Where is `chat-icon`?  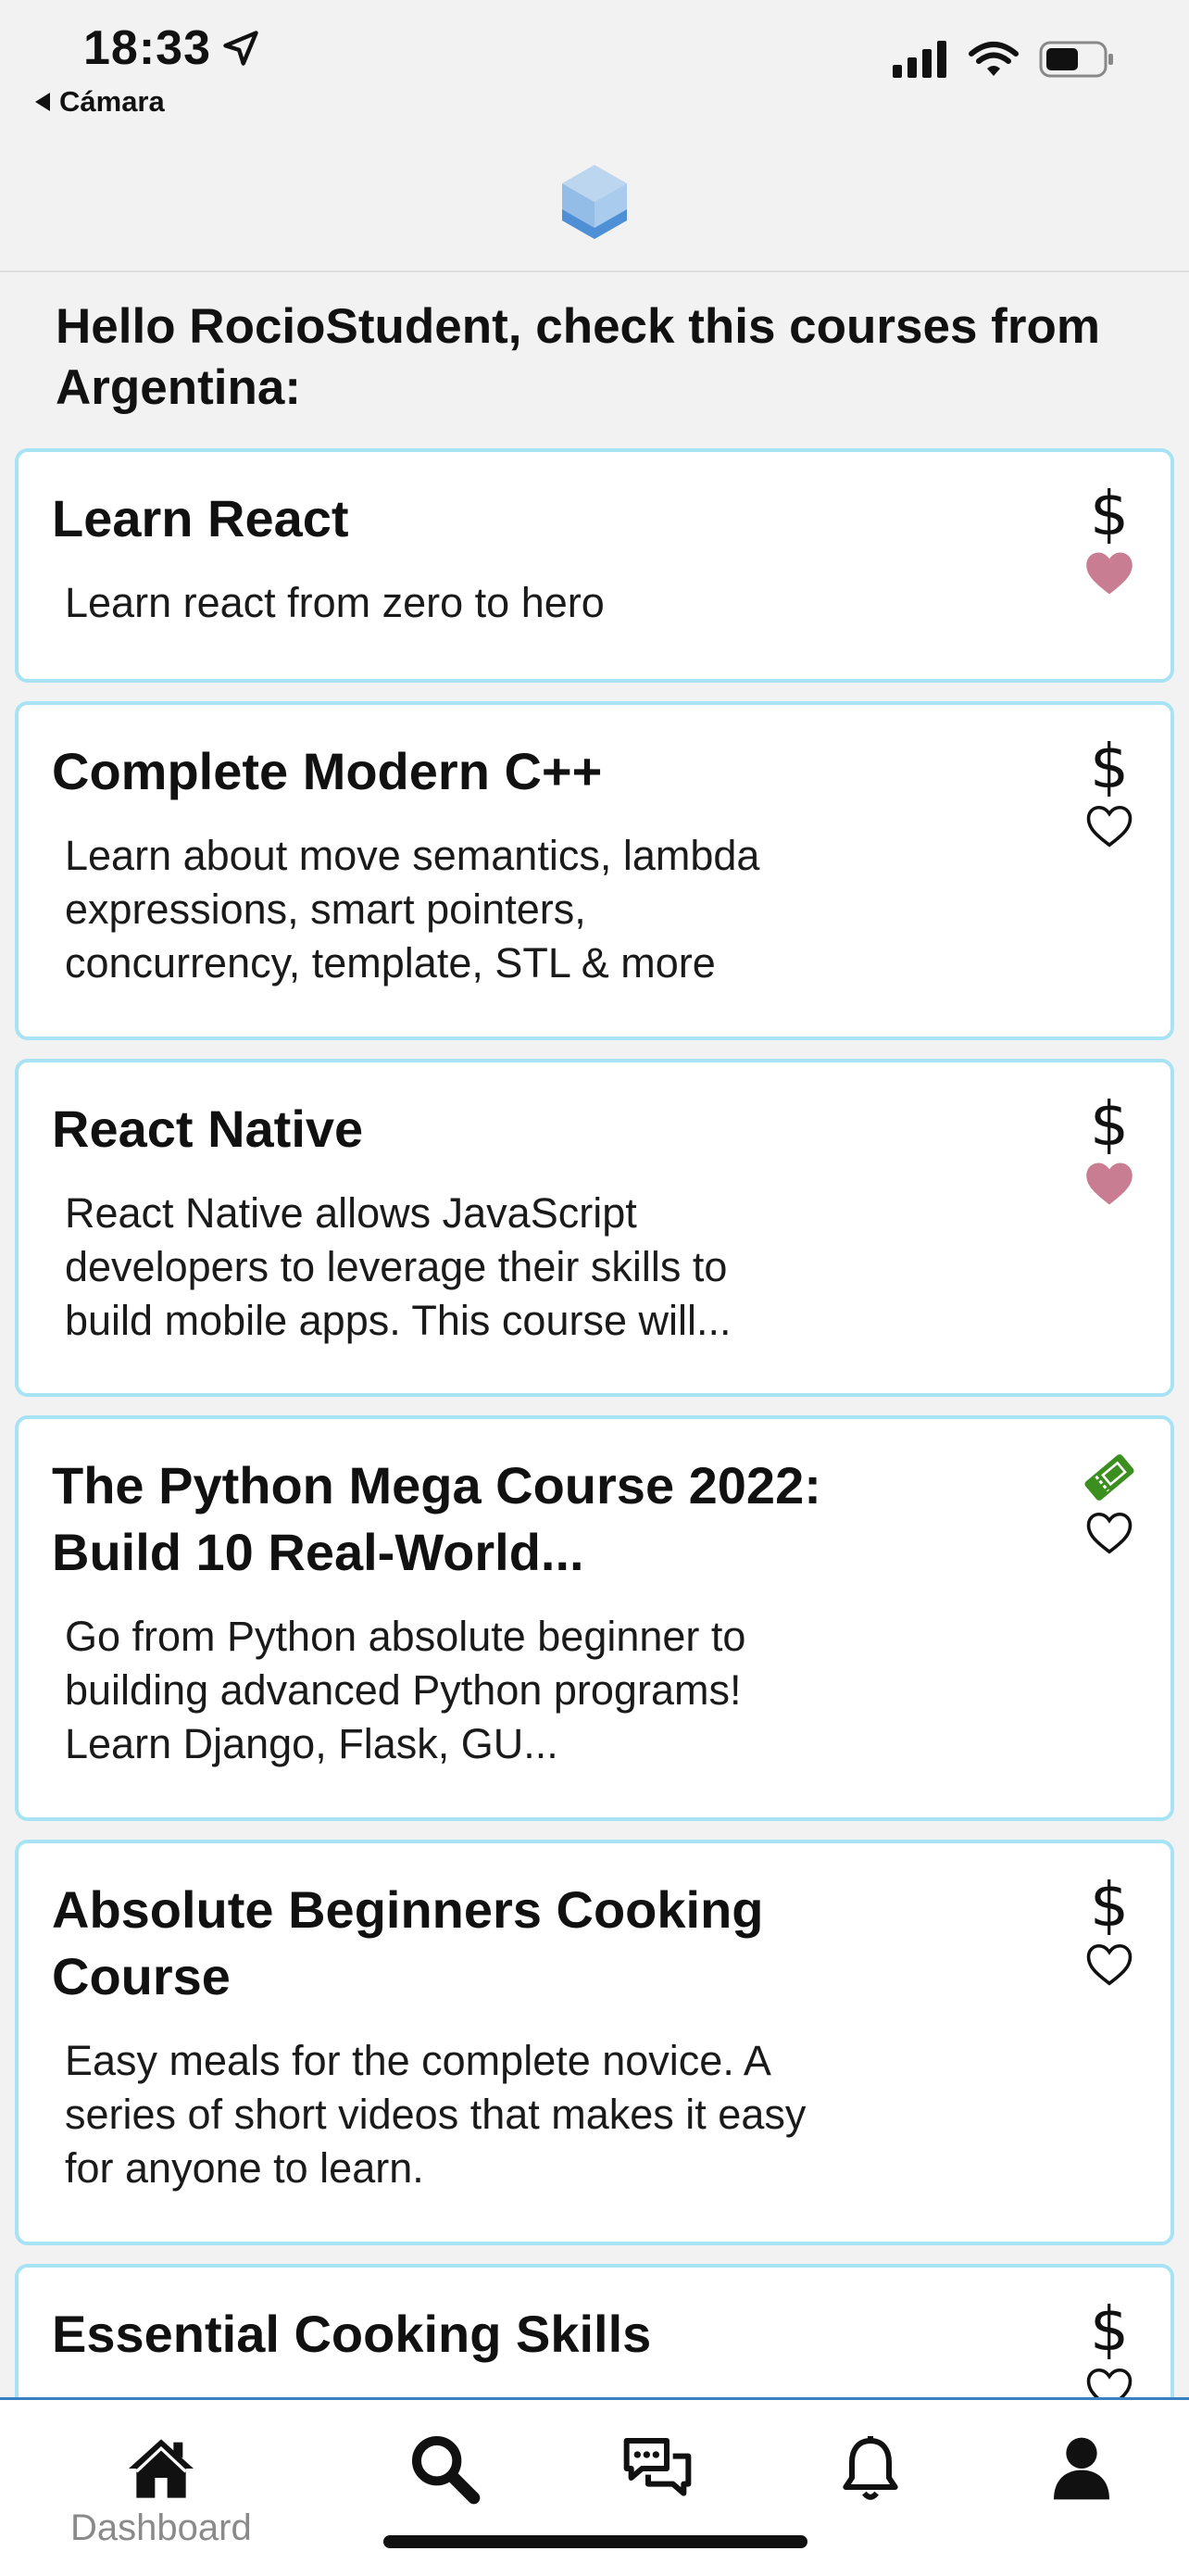 chat-icon is located at coordinates (657, 2467).